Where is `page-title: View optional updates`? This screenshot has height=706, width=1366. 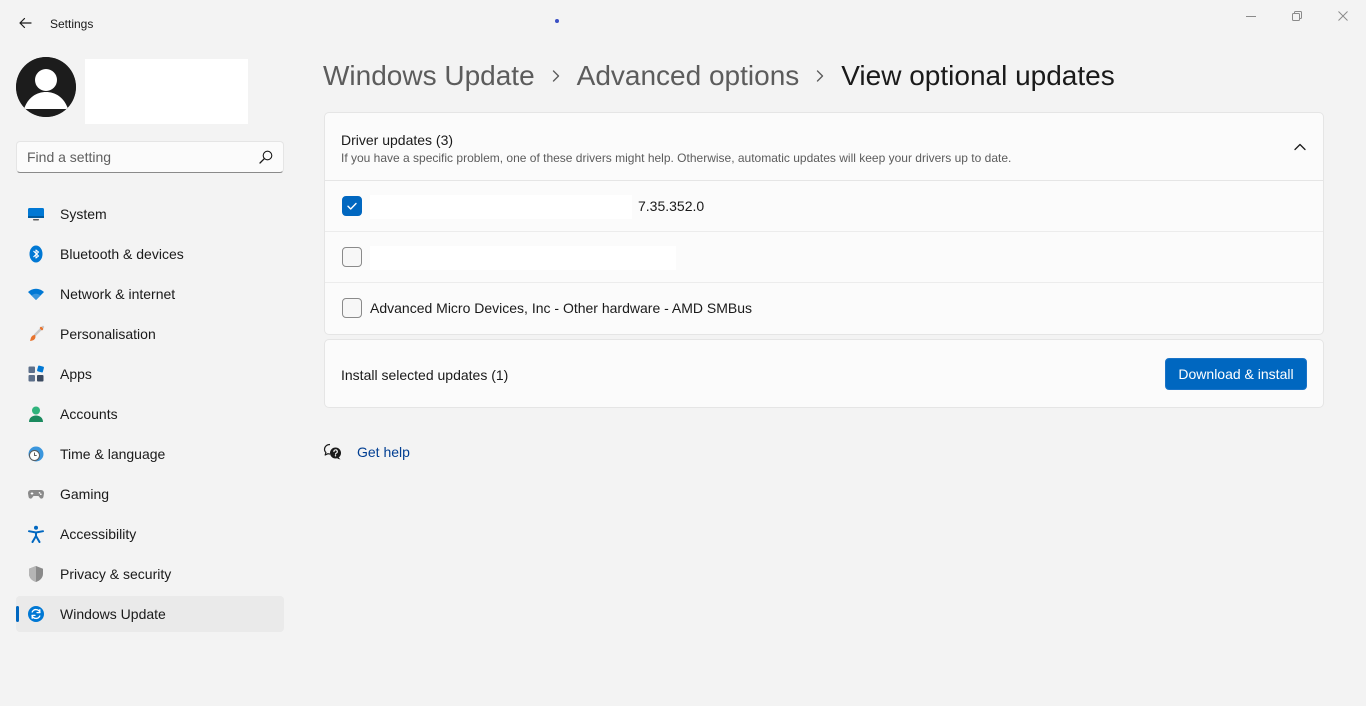 page-title: View optional updates is located at coordinates (978, 75).